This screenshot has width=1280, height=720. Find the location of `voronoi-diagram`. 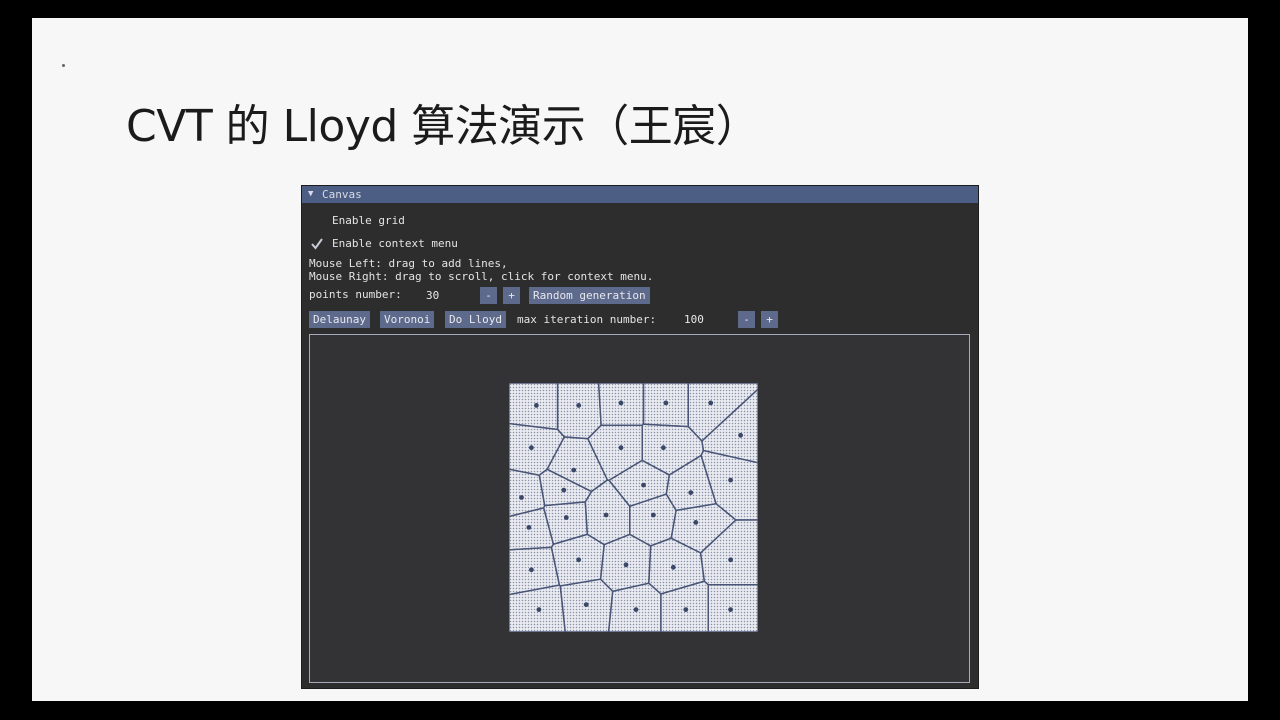

voronoi-diagram is located at coordinates (633, 507).